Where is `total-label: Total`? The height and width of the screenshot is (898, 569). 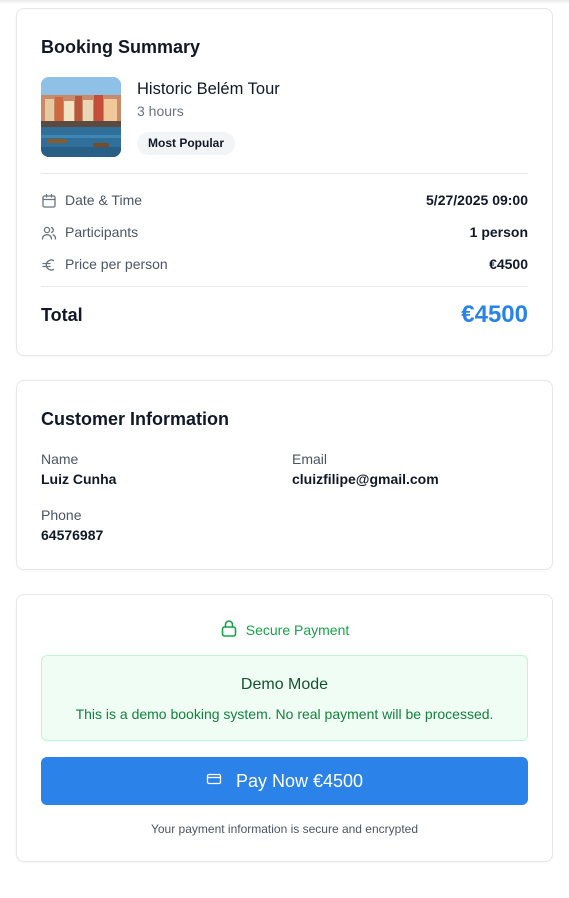 total-label: Total is located at coordinates (62, 315).